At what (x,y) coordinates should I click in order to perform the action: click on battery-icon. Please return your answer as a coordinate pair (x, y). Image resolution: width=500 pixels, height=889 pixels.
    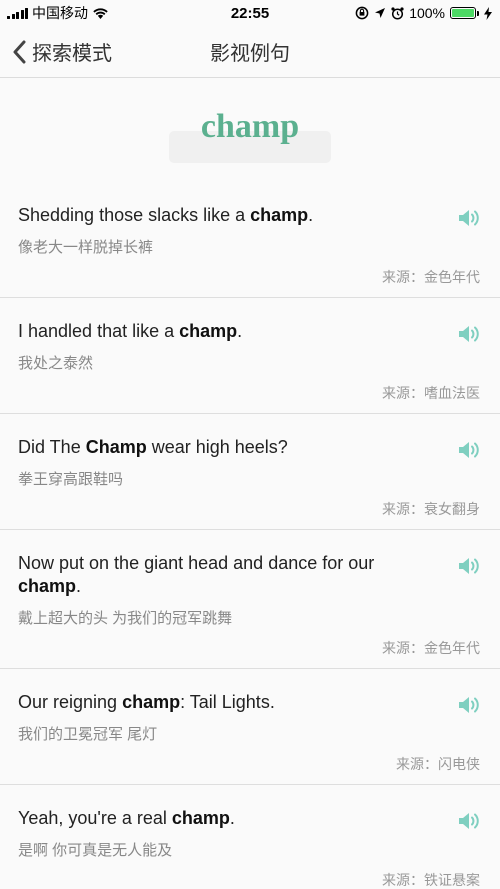
    Looking at the image, I should click on (464, 13).